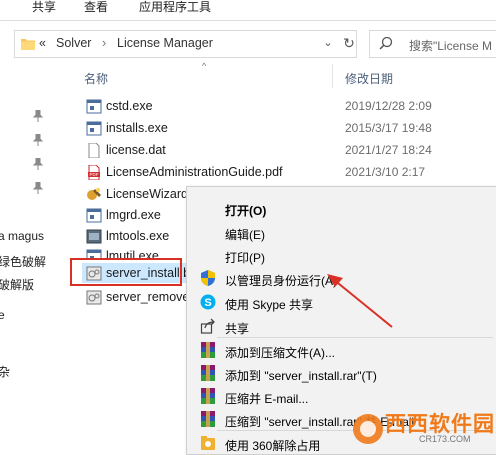 This screenshot has height=455, width=496. What do you see at coordinates (289, 106) in the screenshot?
I see `file-row: cstd.exe 2019/12/28 2:09` at bounding box center [289, 106].